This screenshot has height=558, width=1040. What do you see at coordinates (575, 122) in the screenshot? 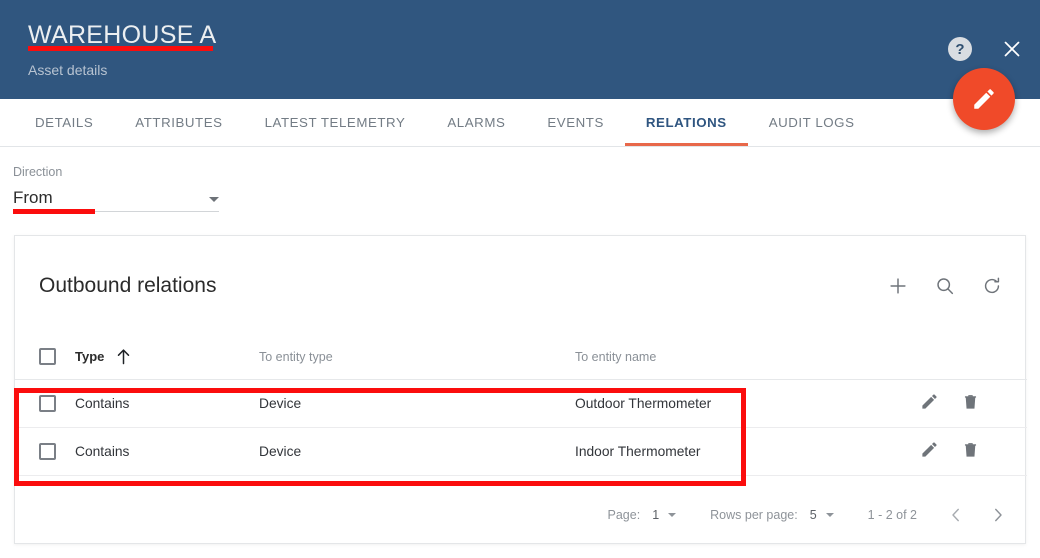
I see `tab-events: EVENTS` at bounding box center [575, 122].